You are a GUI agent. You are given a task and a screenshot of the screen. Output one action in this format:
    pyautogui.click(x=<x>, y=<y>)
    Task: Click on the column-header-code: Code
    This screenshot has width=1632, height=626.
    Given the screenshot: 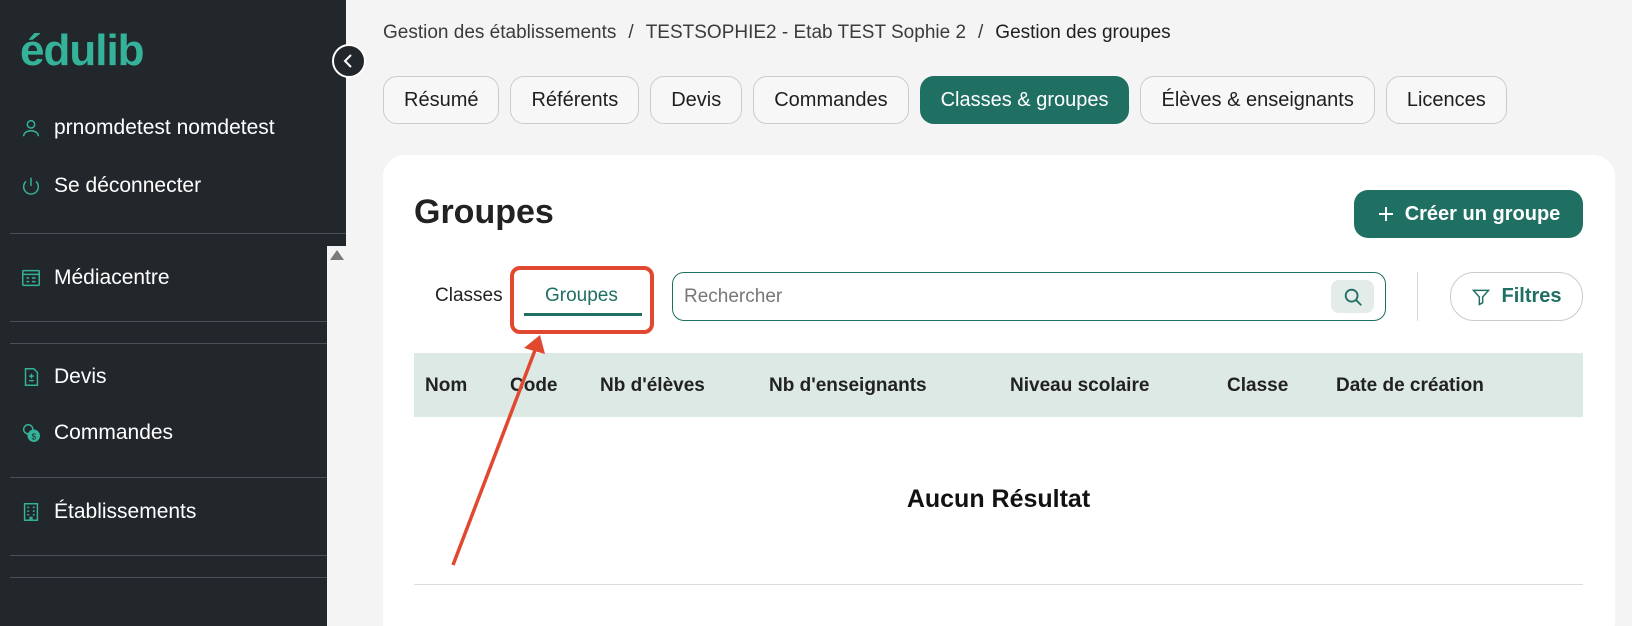 What is the action you would take?
    pyautogui.click(x=534, y=386)
    